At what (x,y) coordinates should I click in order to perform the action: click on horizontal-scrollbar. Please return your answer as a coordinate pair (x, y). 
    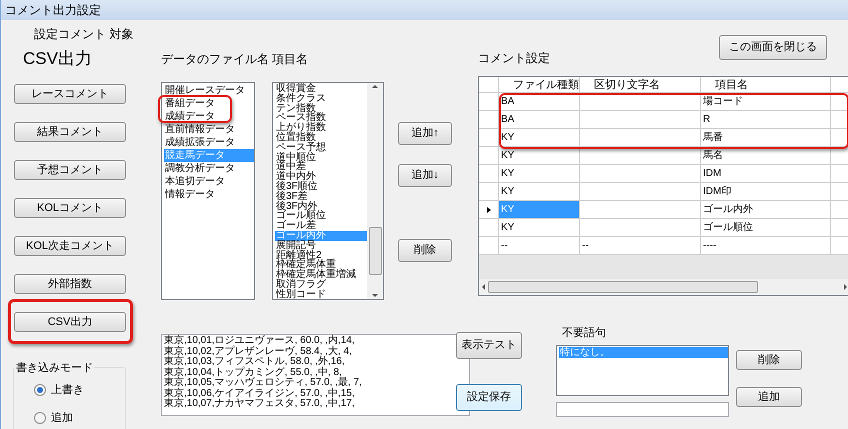
    Looking at the image, I should click on (663, 287).